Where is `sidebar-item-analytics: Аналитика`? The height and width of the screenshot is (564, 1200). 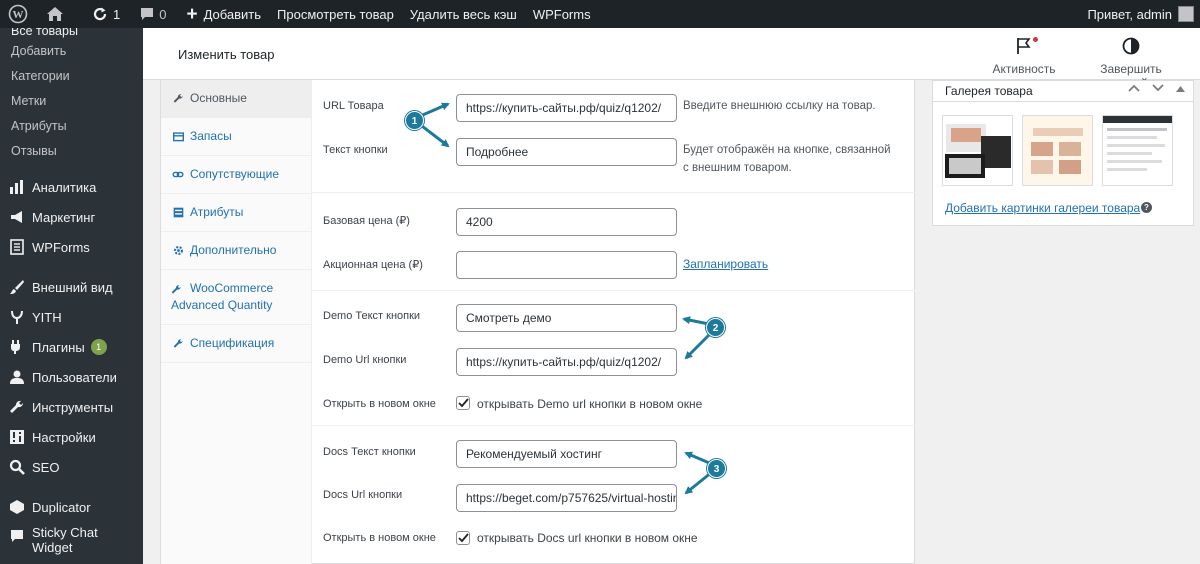 sidebar-item-analytics: Аналитика is located at coordinates (71, 187).